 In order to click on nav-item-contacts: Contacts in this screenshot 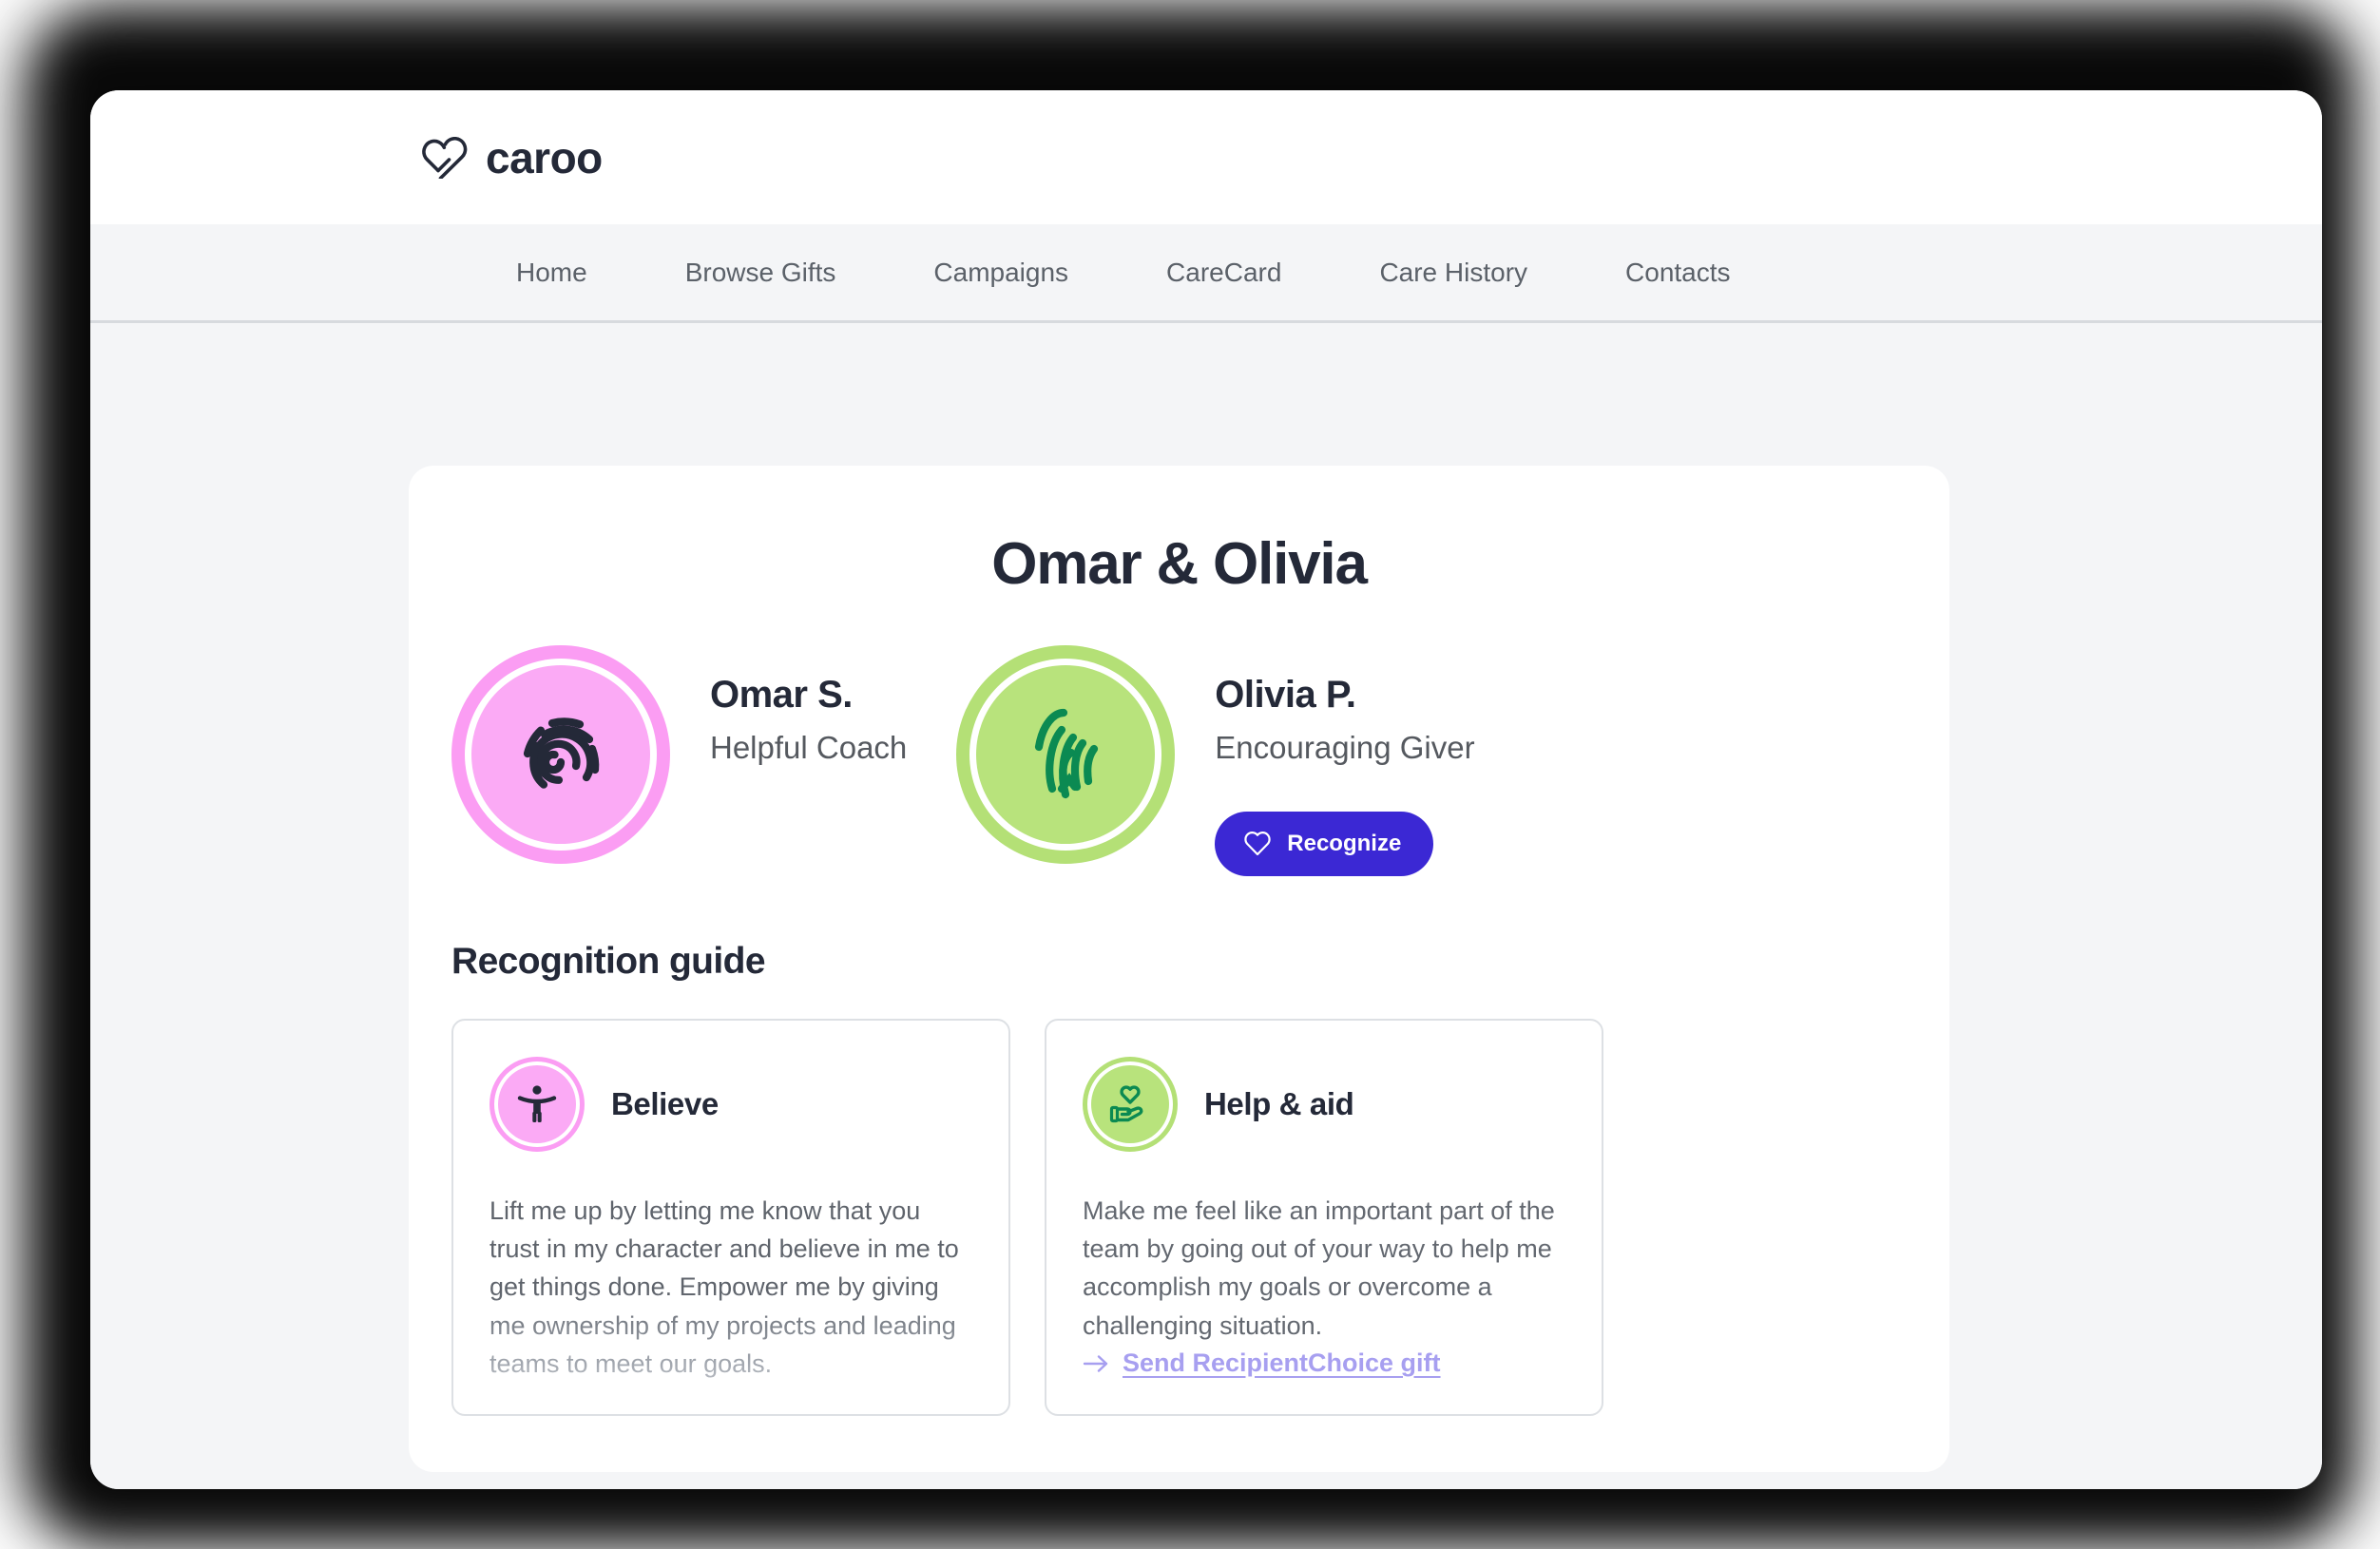, I will do `click(1678, 273)`.